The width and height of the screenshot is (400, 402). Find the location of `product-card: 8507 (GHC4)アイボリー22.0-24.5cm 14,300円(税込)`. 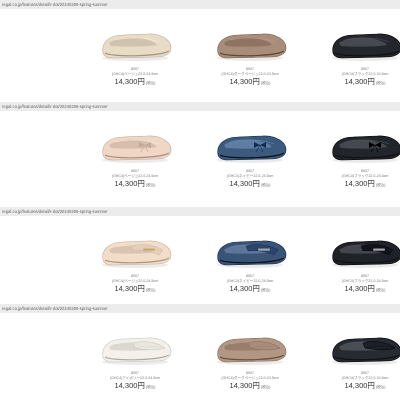

product-card: 8507 (GHC4)アイボリー22.0-24.5cm 14,300円(税込) is located at coordinates (135, 354).